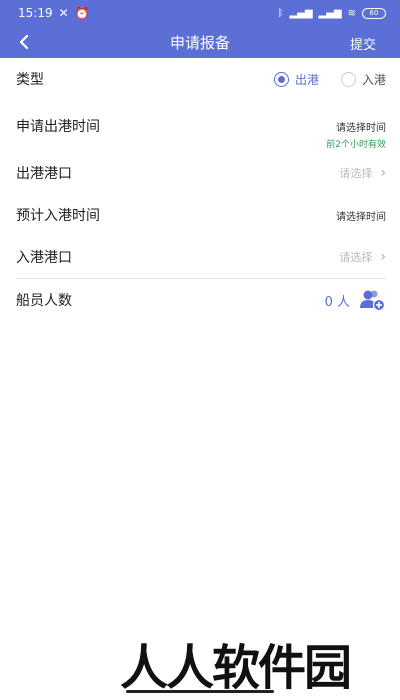 The height and width of the screenshot is (700, 400). Describe the element at coordinates (351, 13) in the screenshot. I see `wifi-icon: ≋` at that location.